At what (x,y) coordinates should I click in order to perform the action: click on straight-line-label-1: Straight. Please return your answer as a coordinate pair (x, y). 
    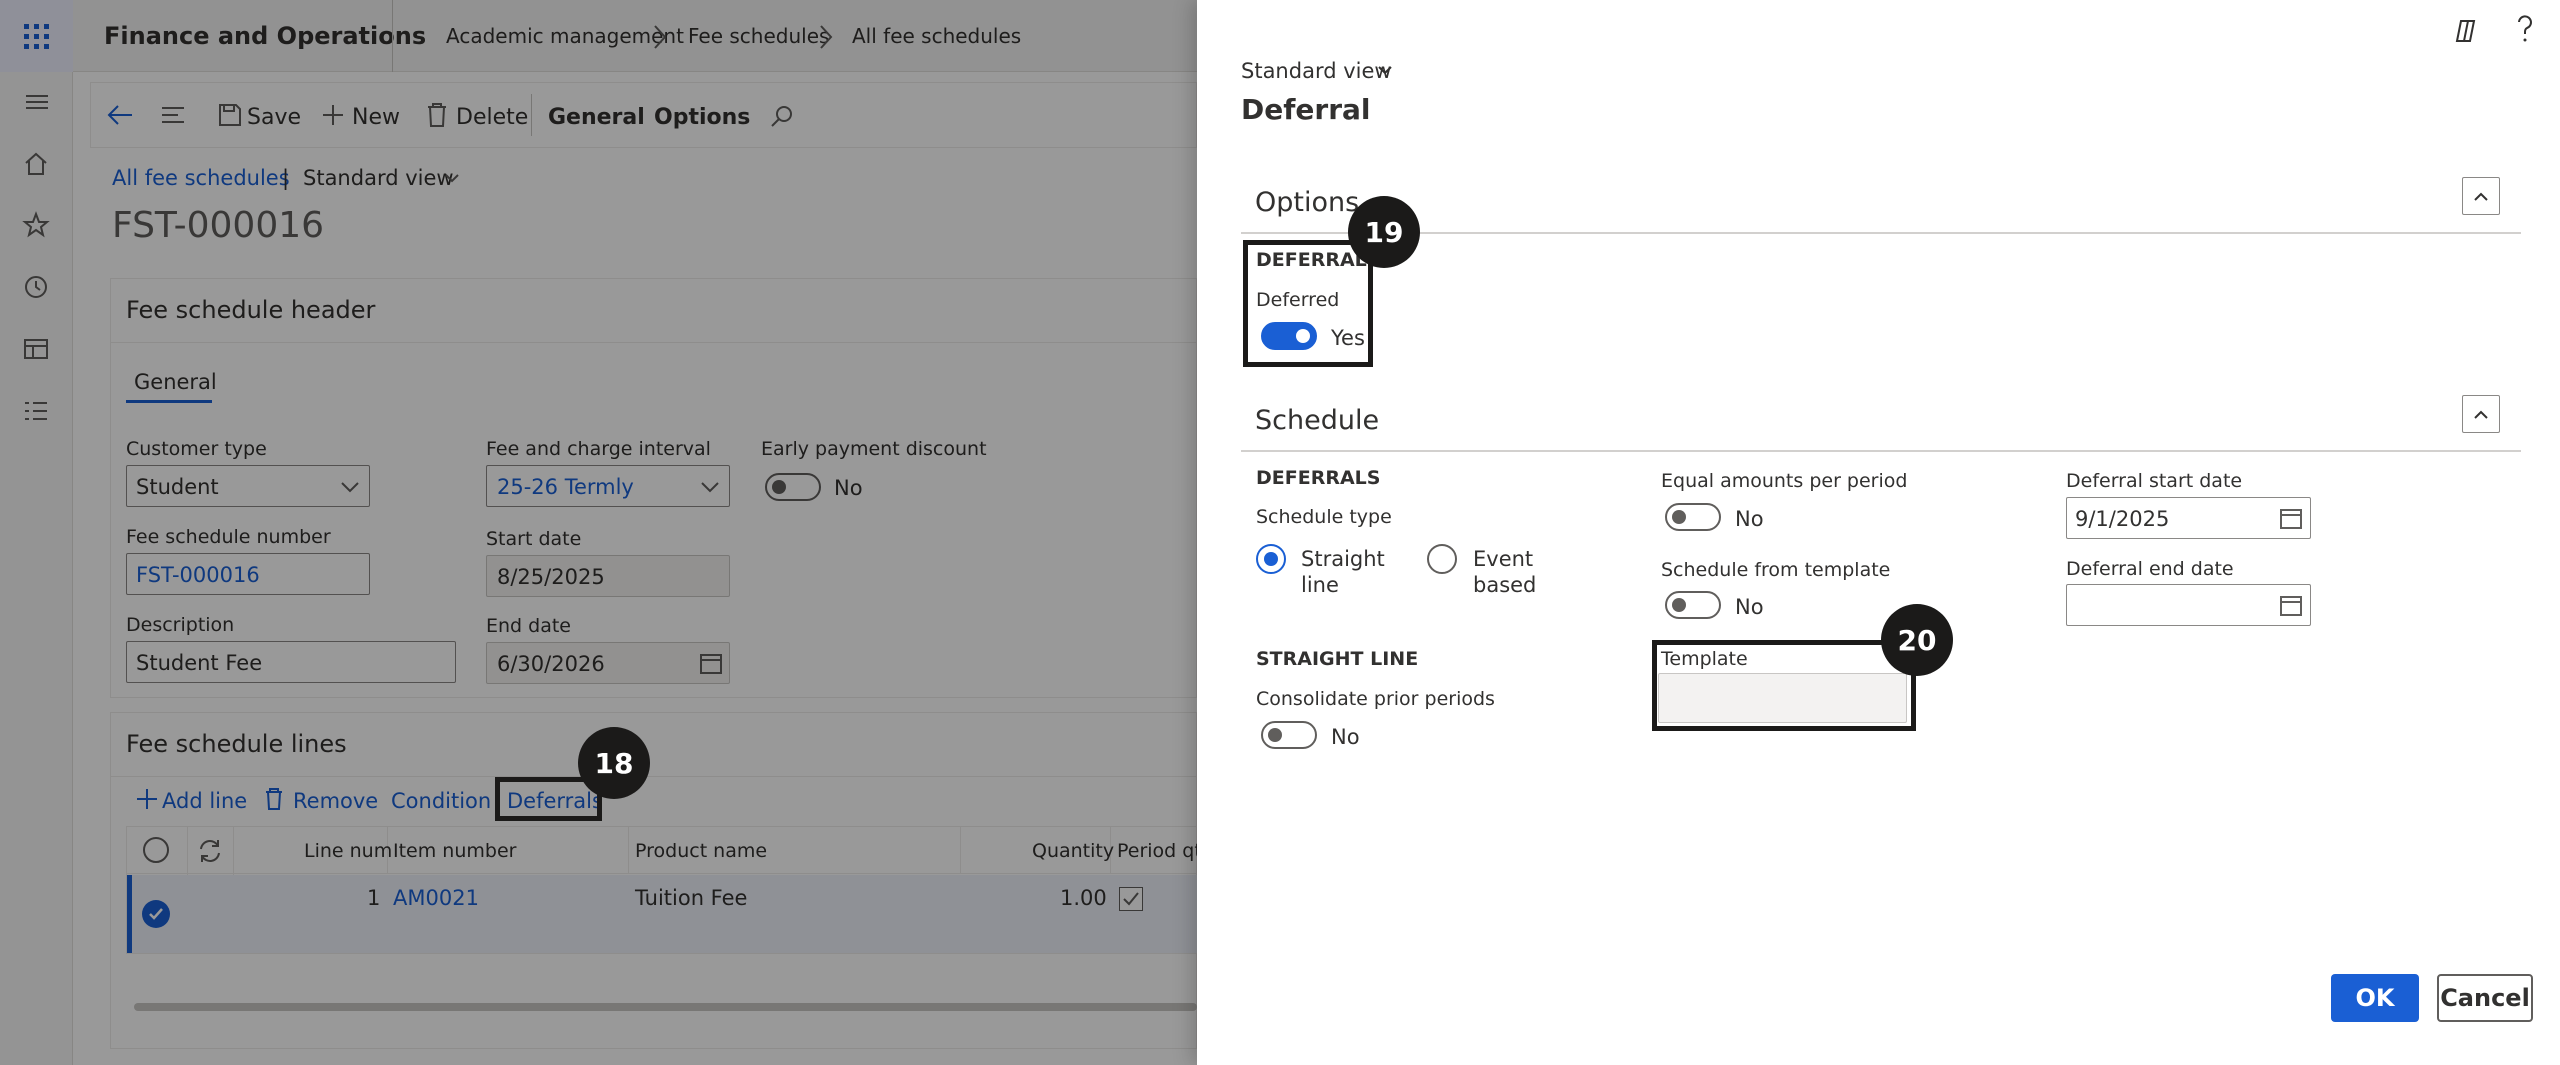
    Looking at the image, I should click on (1343, 559).